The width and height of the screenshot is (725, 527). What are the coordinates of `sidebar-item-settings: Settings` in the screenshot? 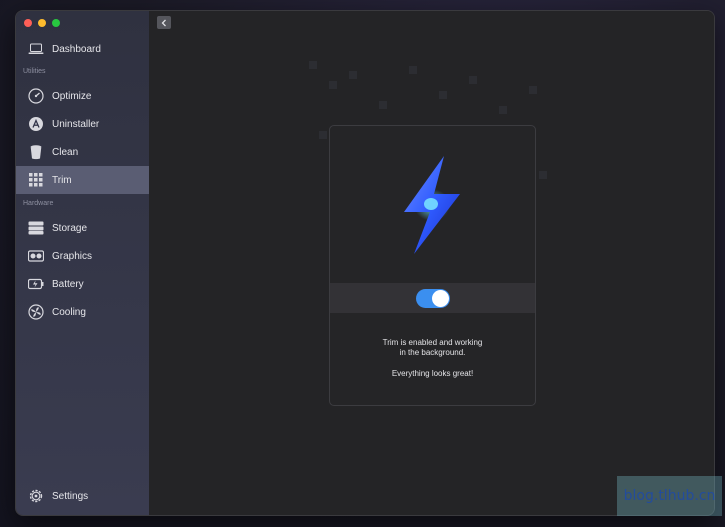 It's located at (82, 496).